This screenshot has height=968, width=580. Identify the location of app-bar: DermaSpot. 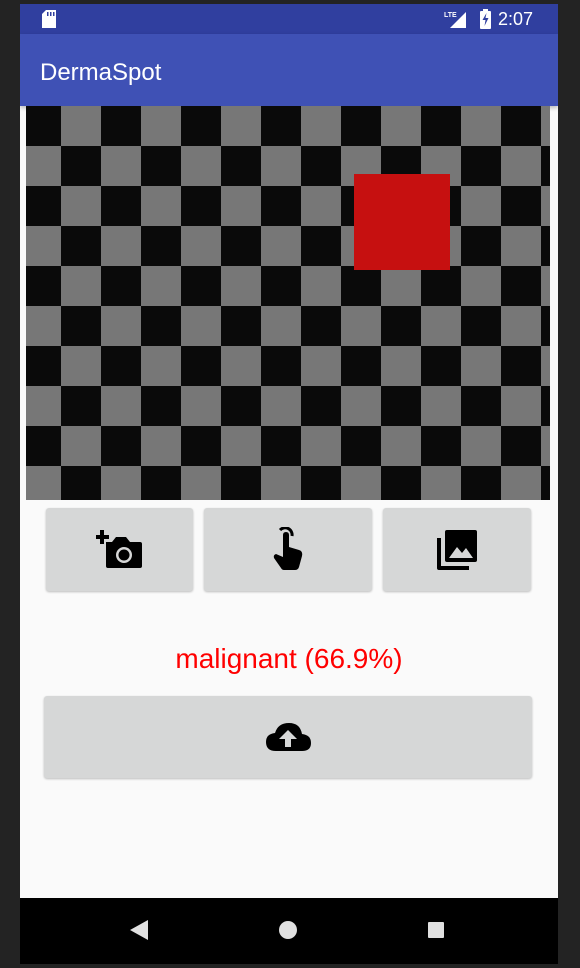
(289, 70).